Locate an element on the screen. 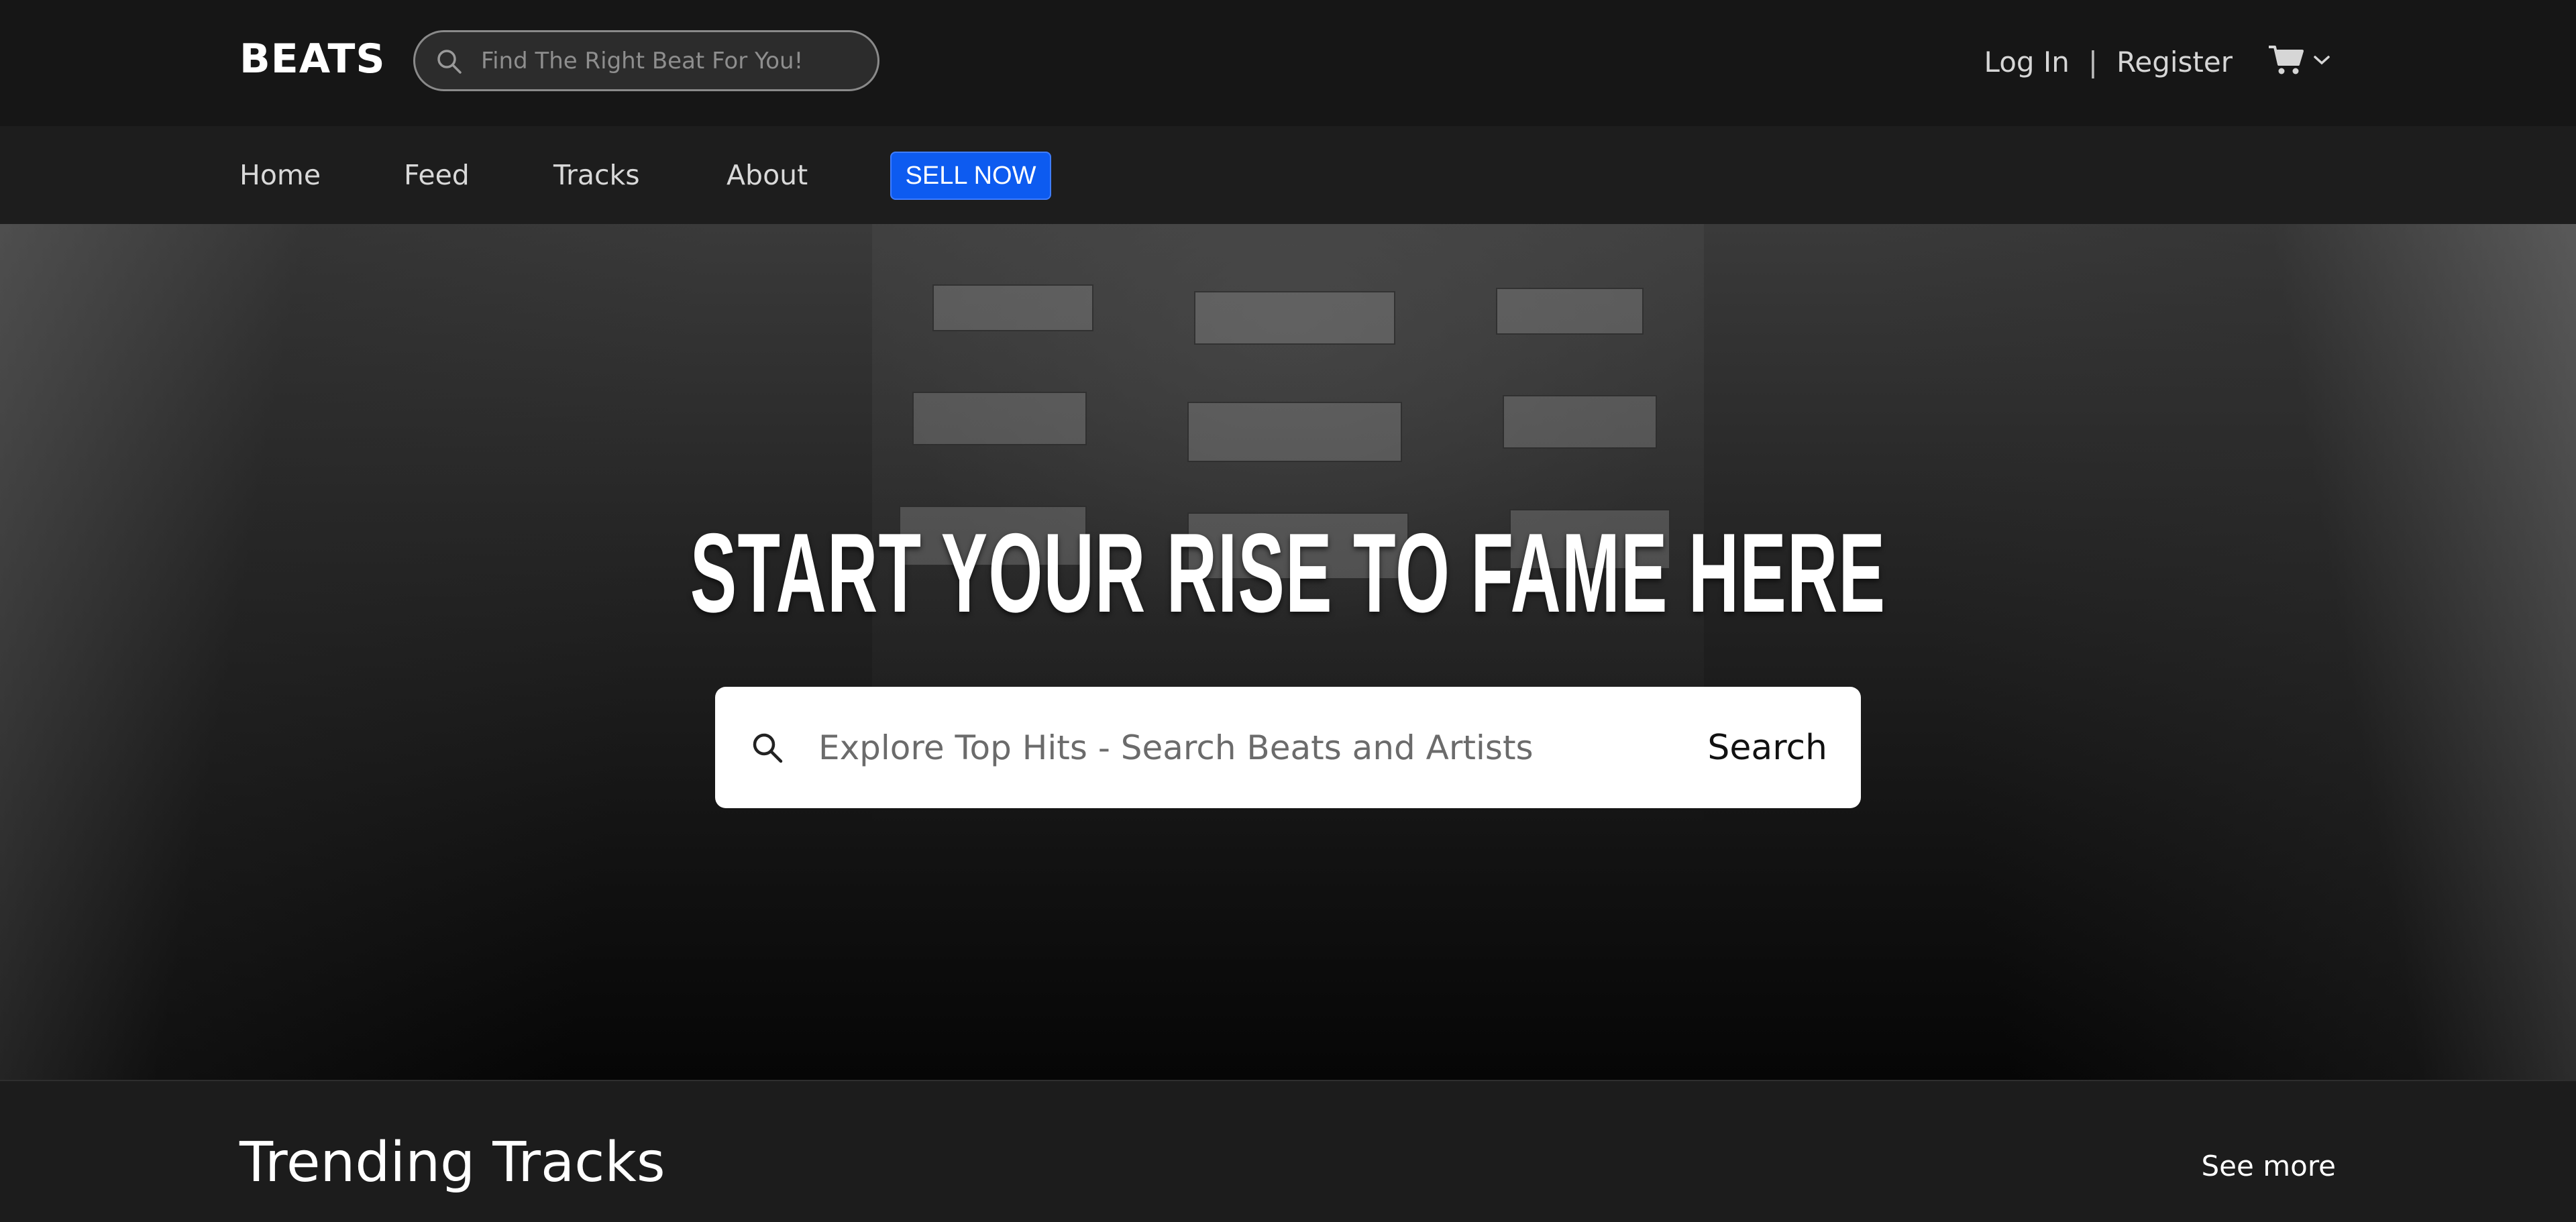 The height and width of the screenshot is (1222, 2576). cart-icon is located at coordinates (2286, 62).